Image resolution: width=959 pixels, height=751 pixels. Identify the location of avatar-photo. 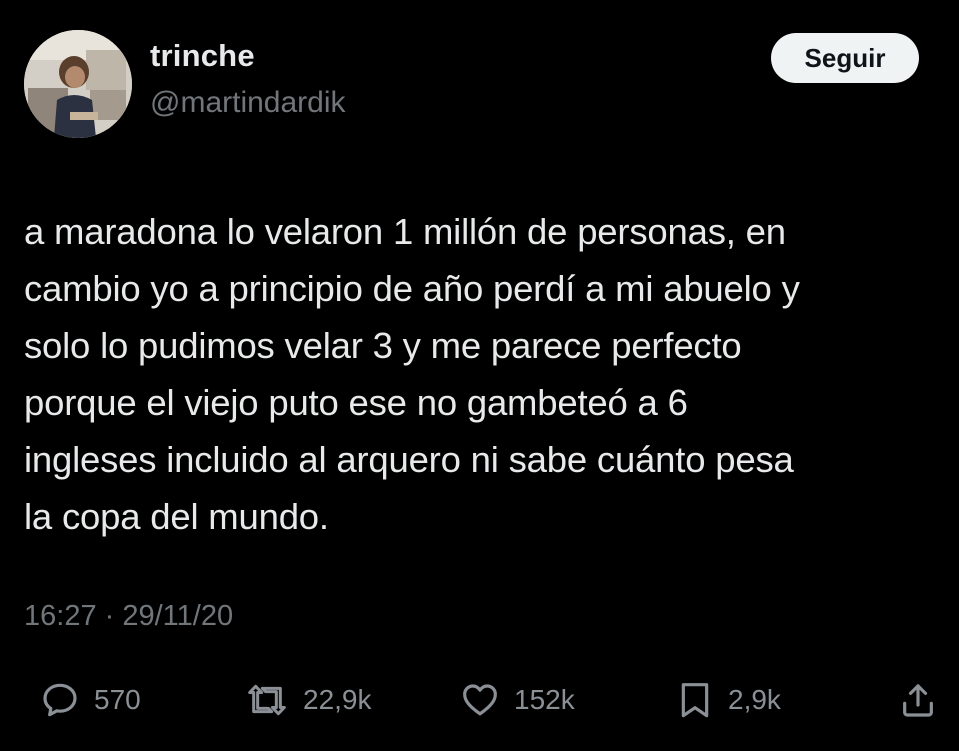
(78, 84).